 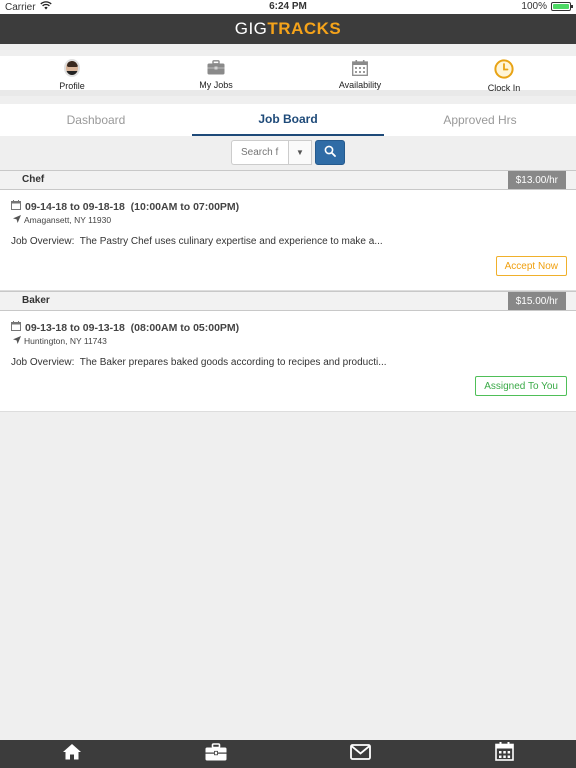 I want to click on status-time: 6:24 PM, so click(x=288, y=6).